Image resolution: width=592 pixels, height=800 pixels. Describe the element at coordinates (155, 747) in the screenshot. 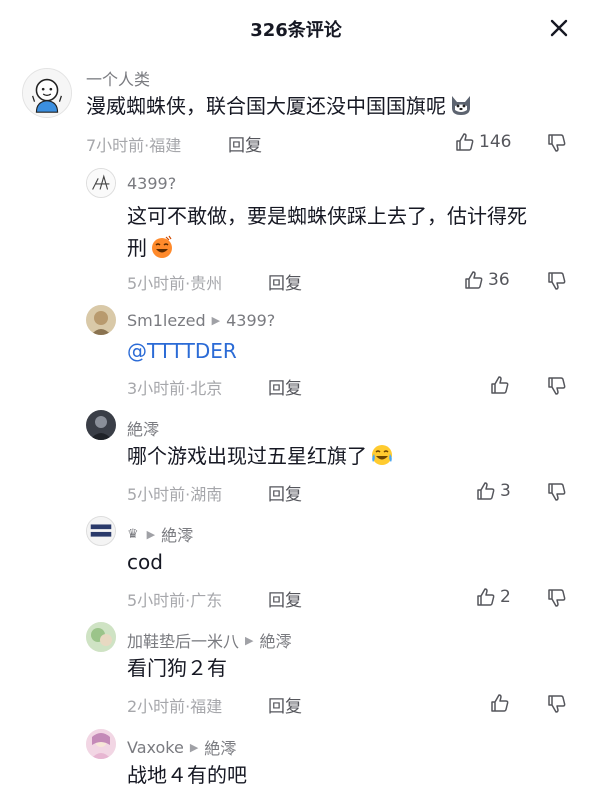

I see `author-name: Vaxoke` at that location.